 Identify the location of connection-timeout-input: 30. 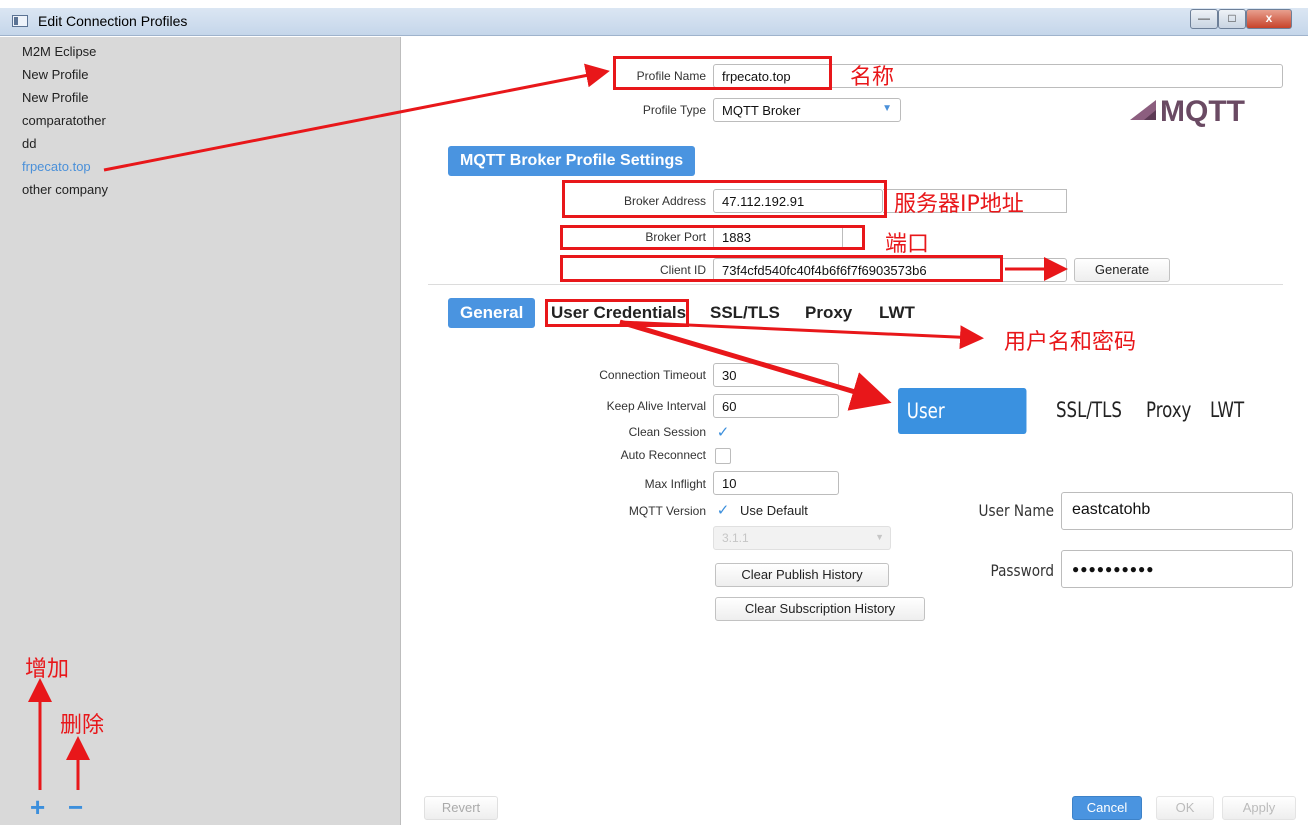
(776, 375).